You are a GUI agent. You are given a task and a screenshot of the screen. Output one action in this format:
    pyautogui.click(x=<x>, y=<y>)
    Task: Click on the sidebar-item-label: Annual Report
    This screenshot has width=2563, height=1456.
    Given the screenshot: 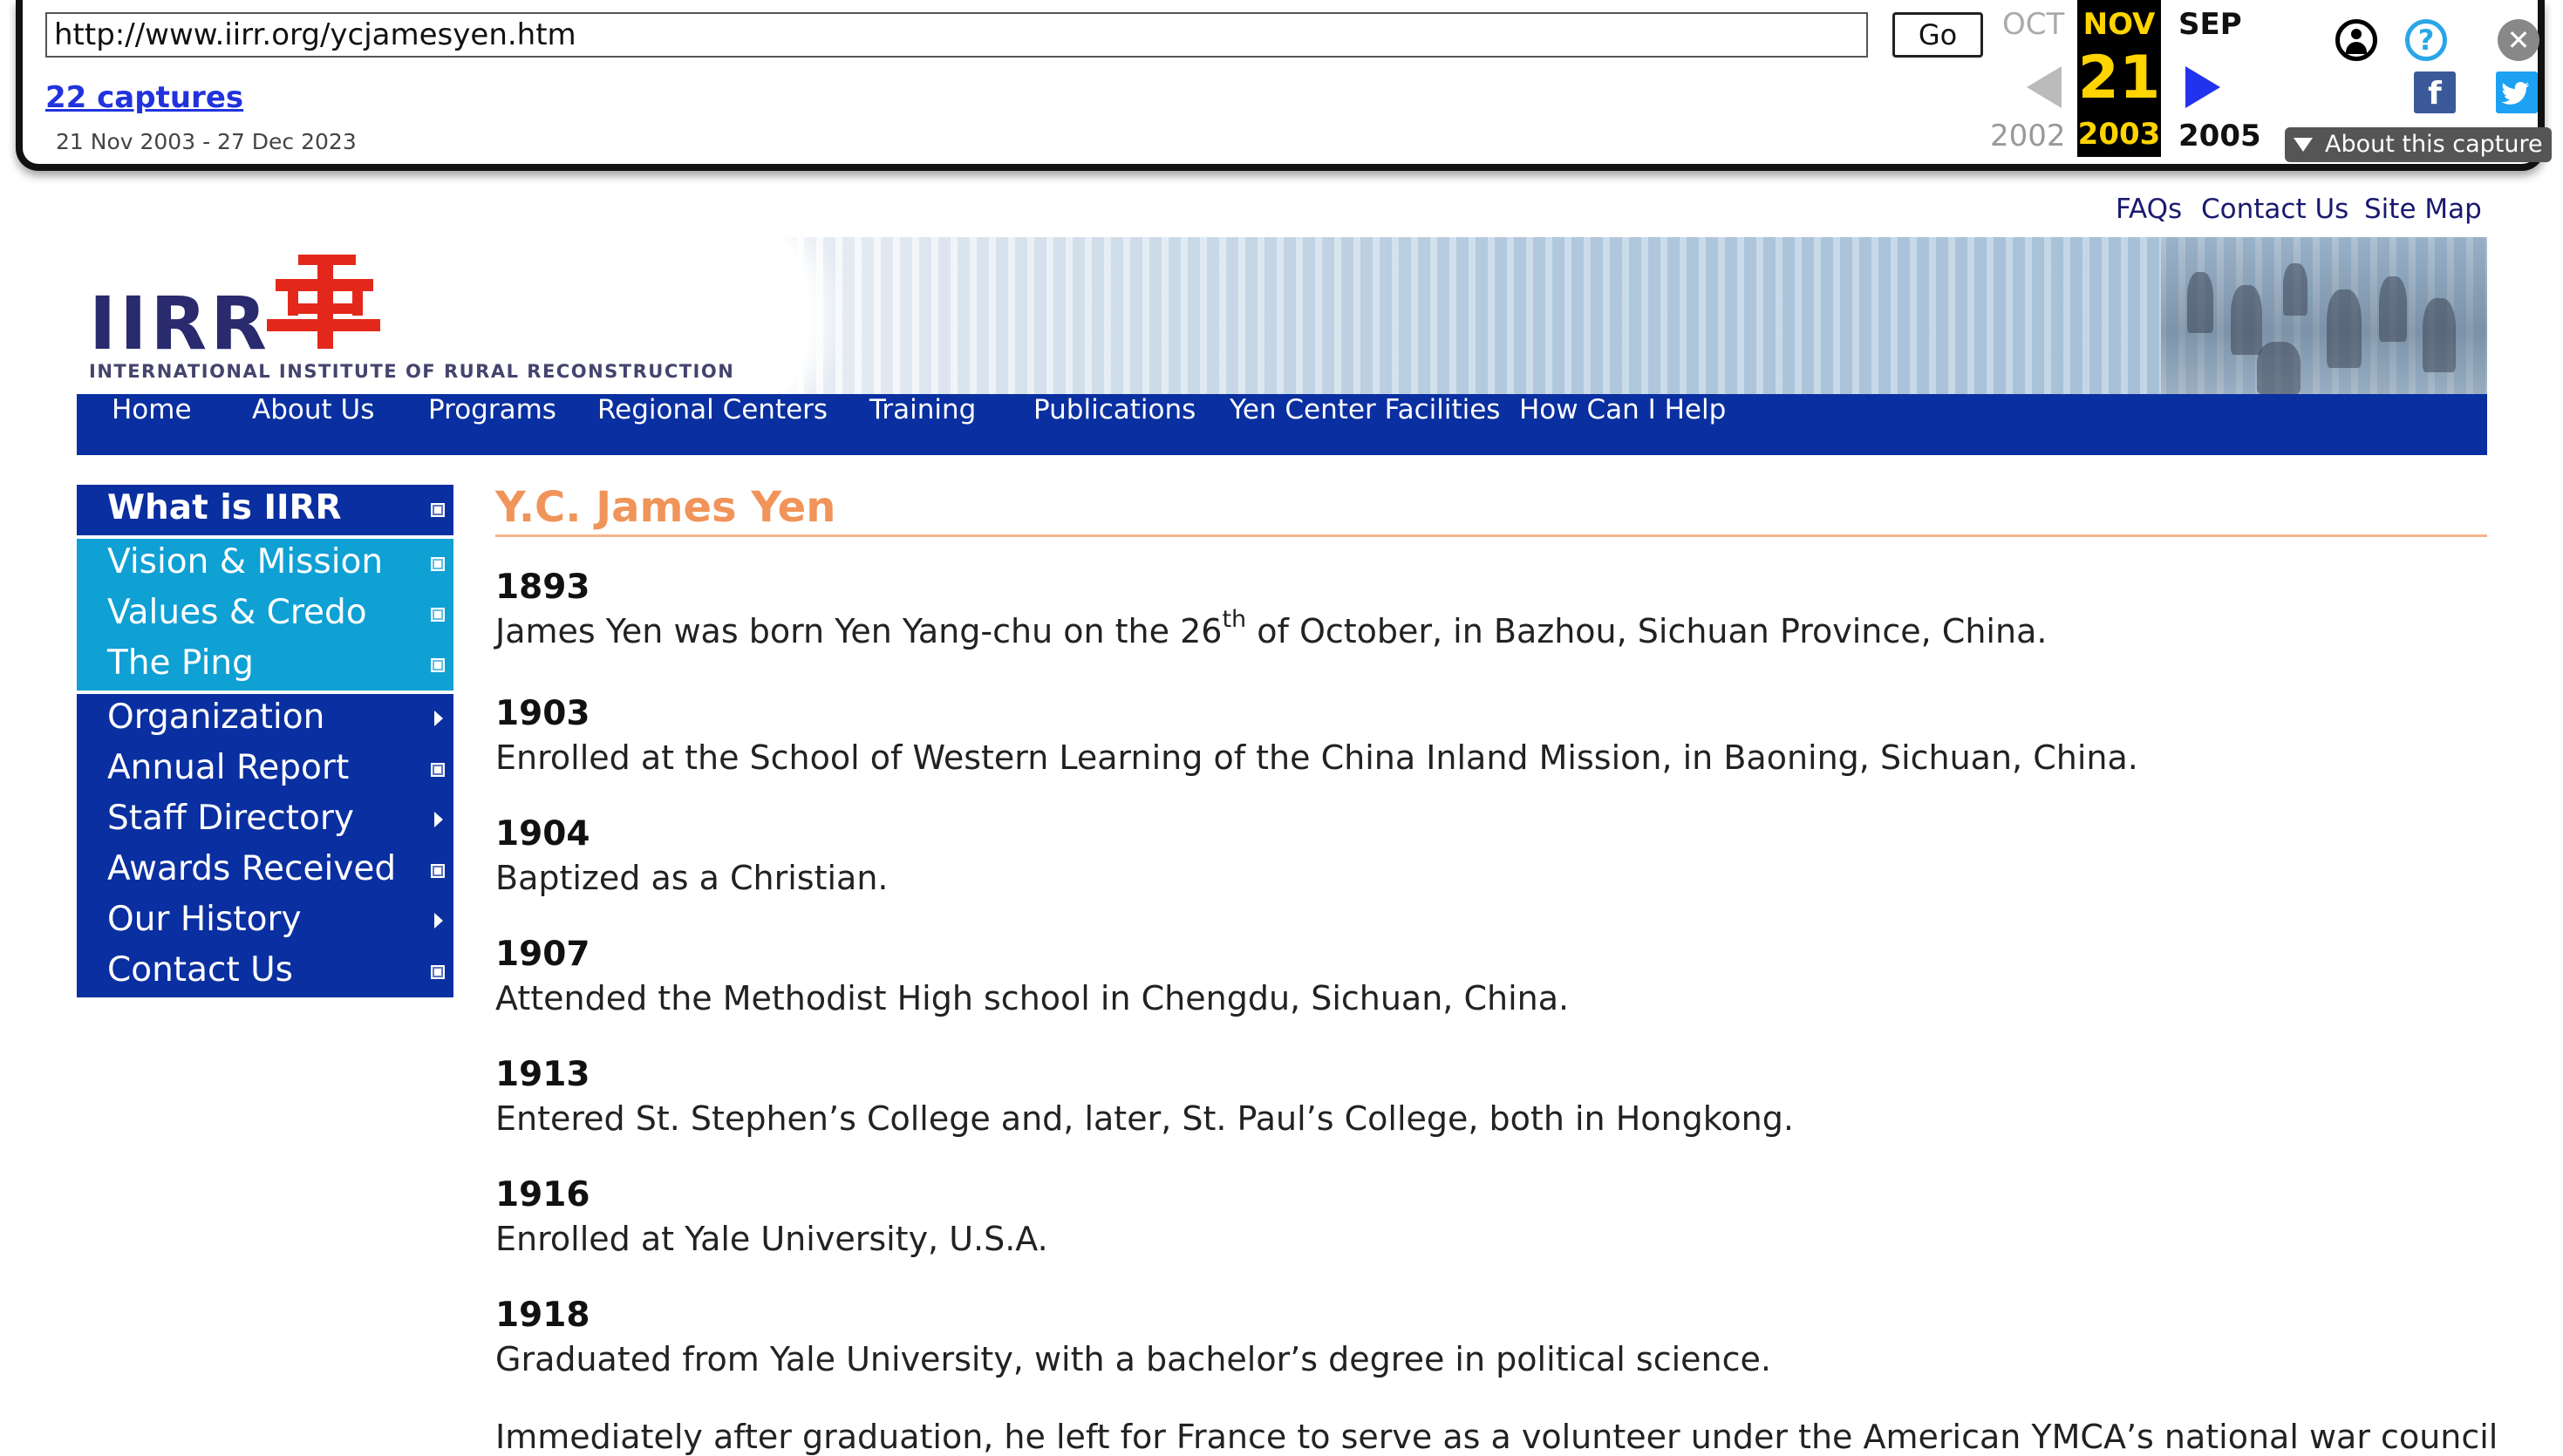 What is the action you would take?
    pyautogui.click(x=228, y=767)
    